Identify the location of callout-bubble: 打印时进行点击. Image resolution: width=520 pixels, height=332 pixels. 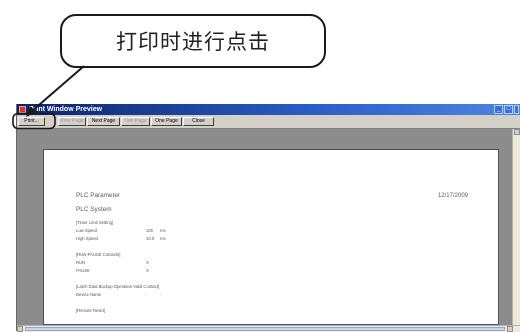
(193, 41).